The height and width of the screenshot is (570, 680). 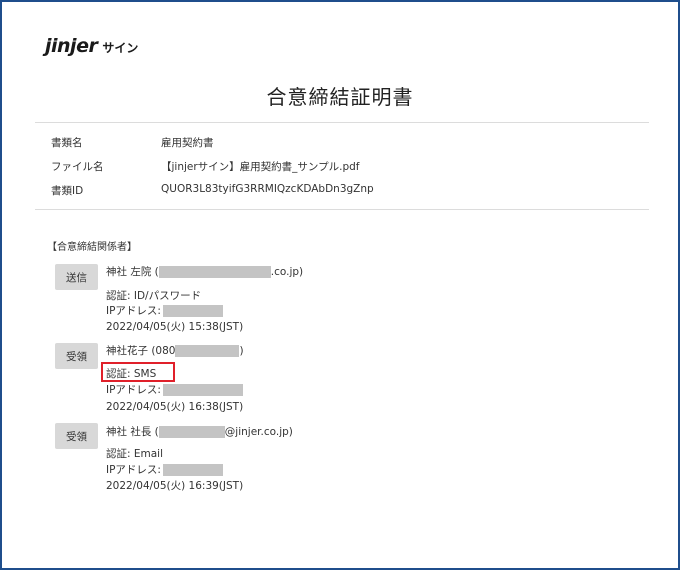 What do you see at coordinates (154, 296) in the screenshot?
I see `party-1-auth: 認証: ID/パスワード` at bounding box center [154, 296].